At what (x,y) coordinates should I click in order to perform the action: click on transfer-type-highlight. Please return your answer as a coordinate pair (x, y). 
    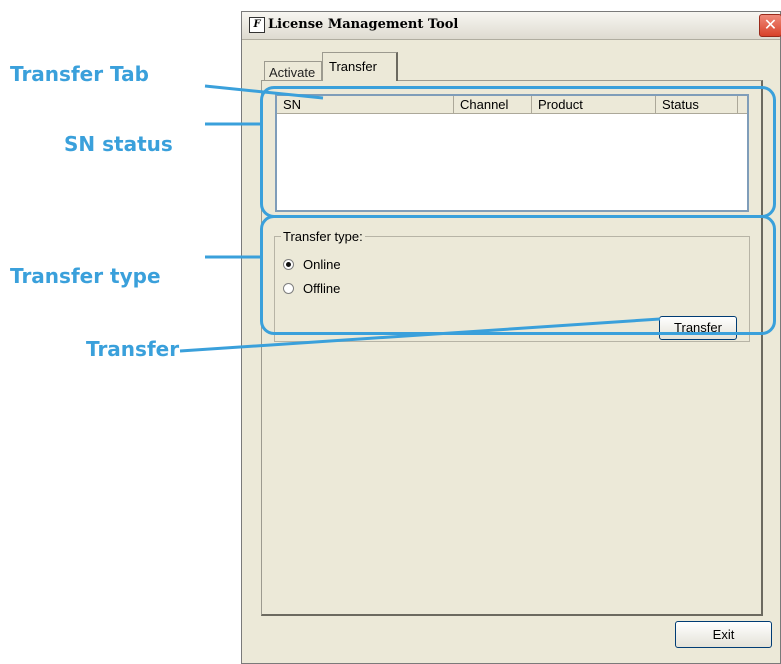
    Looking at the image, I should click on (518, 275).